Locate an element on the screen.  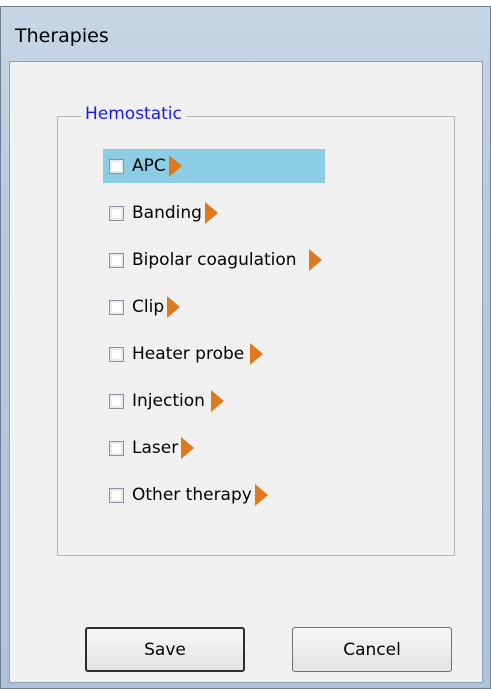
item-label: Other therapy is located at coordinates (192, 495).